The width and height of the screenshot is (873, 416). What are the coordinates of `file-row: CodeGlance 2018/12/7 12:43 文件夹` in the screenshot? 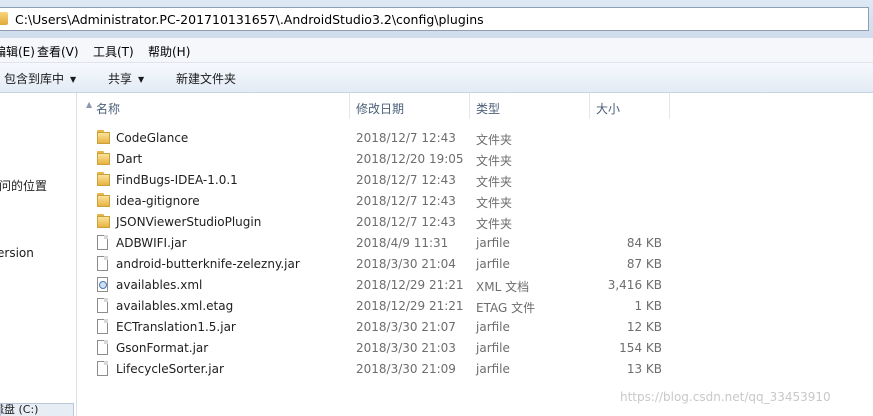 It's located at (476, 138).